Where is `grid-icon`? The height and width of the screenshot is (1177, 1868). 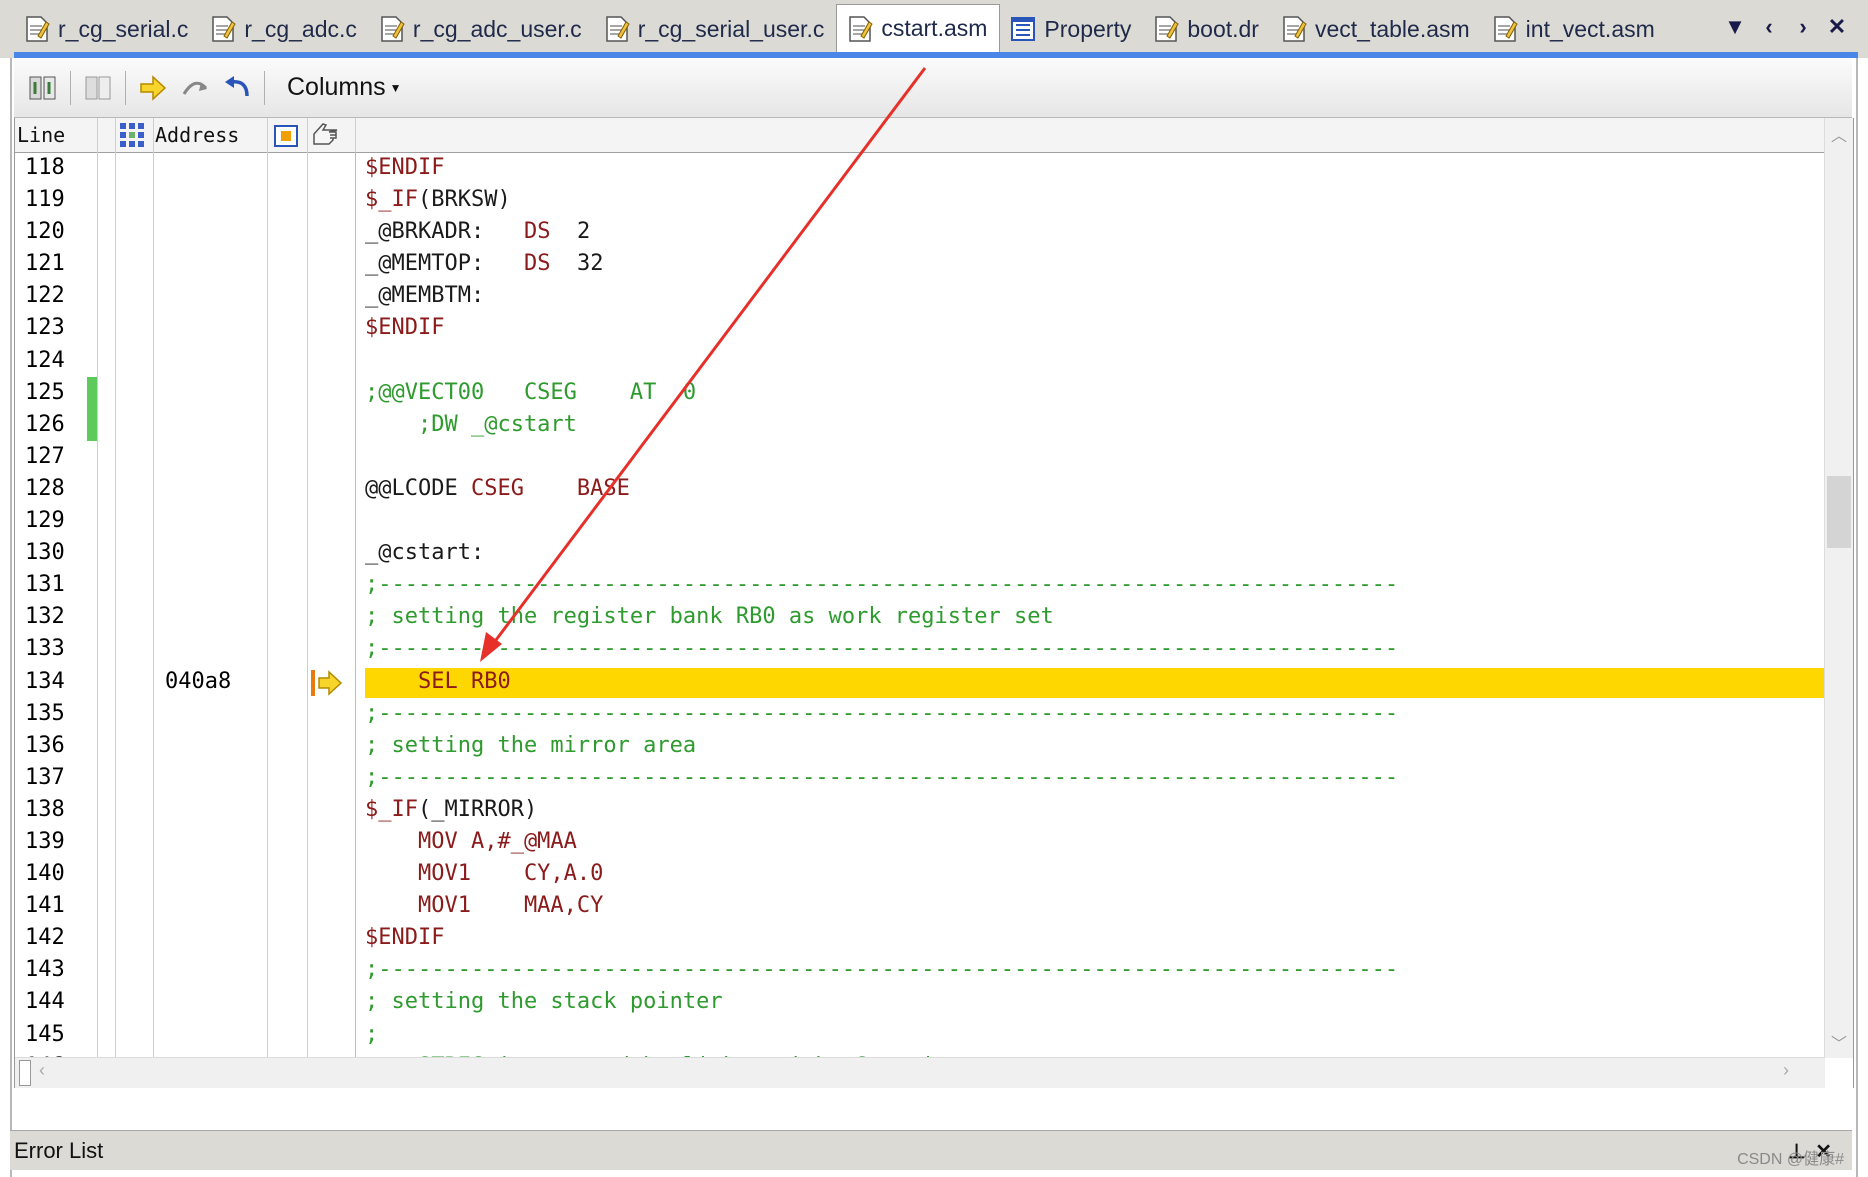
grid-icon is located at coordinates (134, 135).